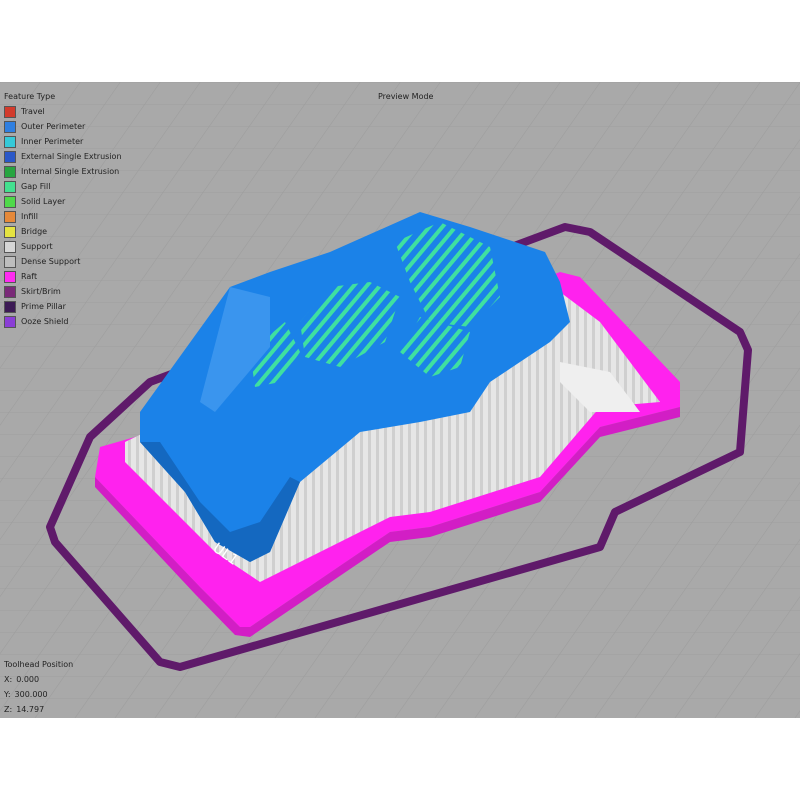 The height and width of the screenshot is (800, 800). I want to click on legend-item: Skirt/Brim, so click(63, 291).